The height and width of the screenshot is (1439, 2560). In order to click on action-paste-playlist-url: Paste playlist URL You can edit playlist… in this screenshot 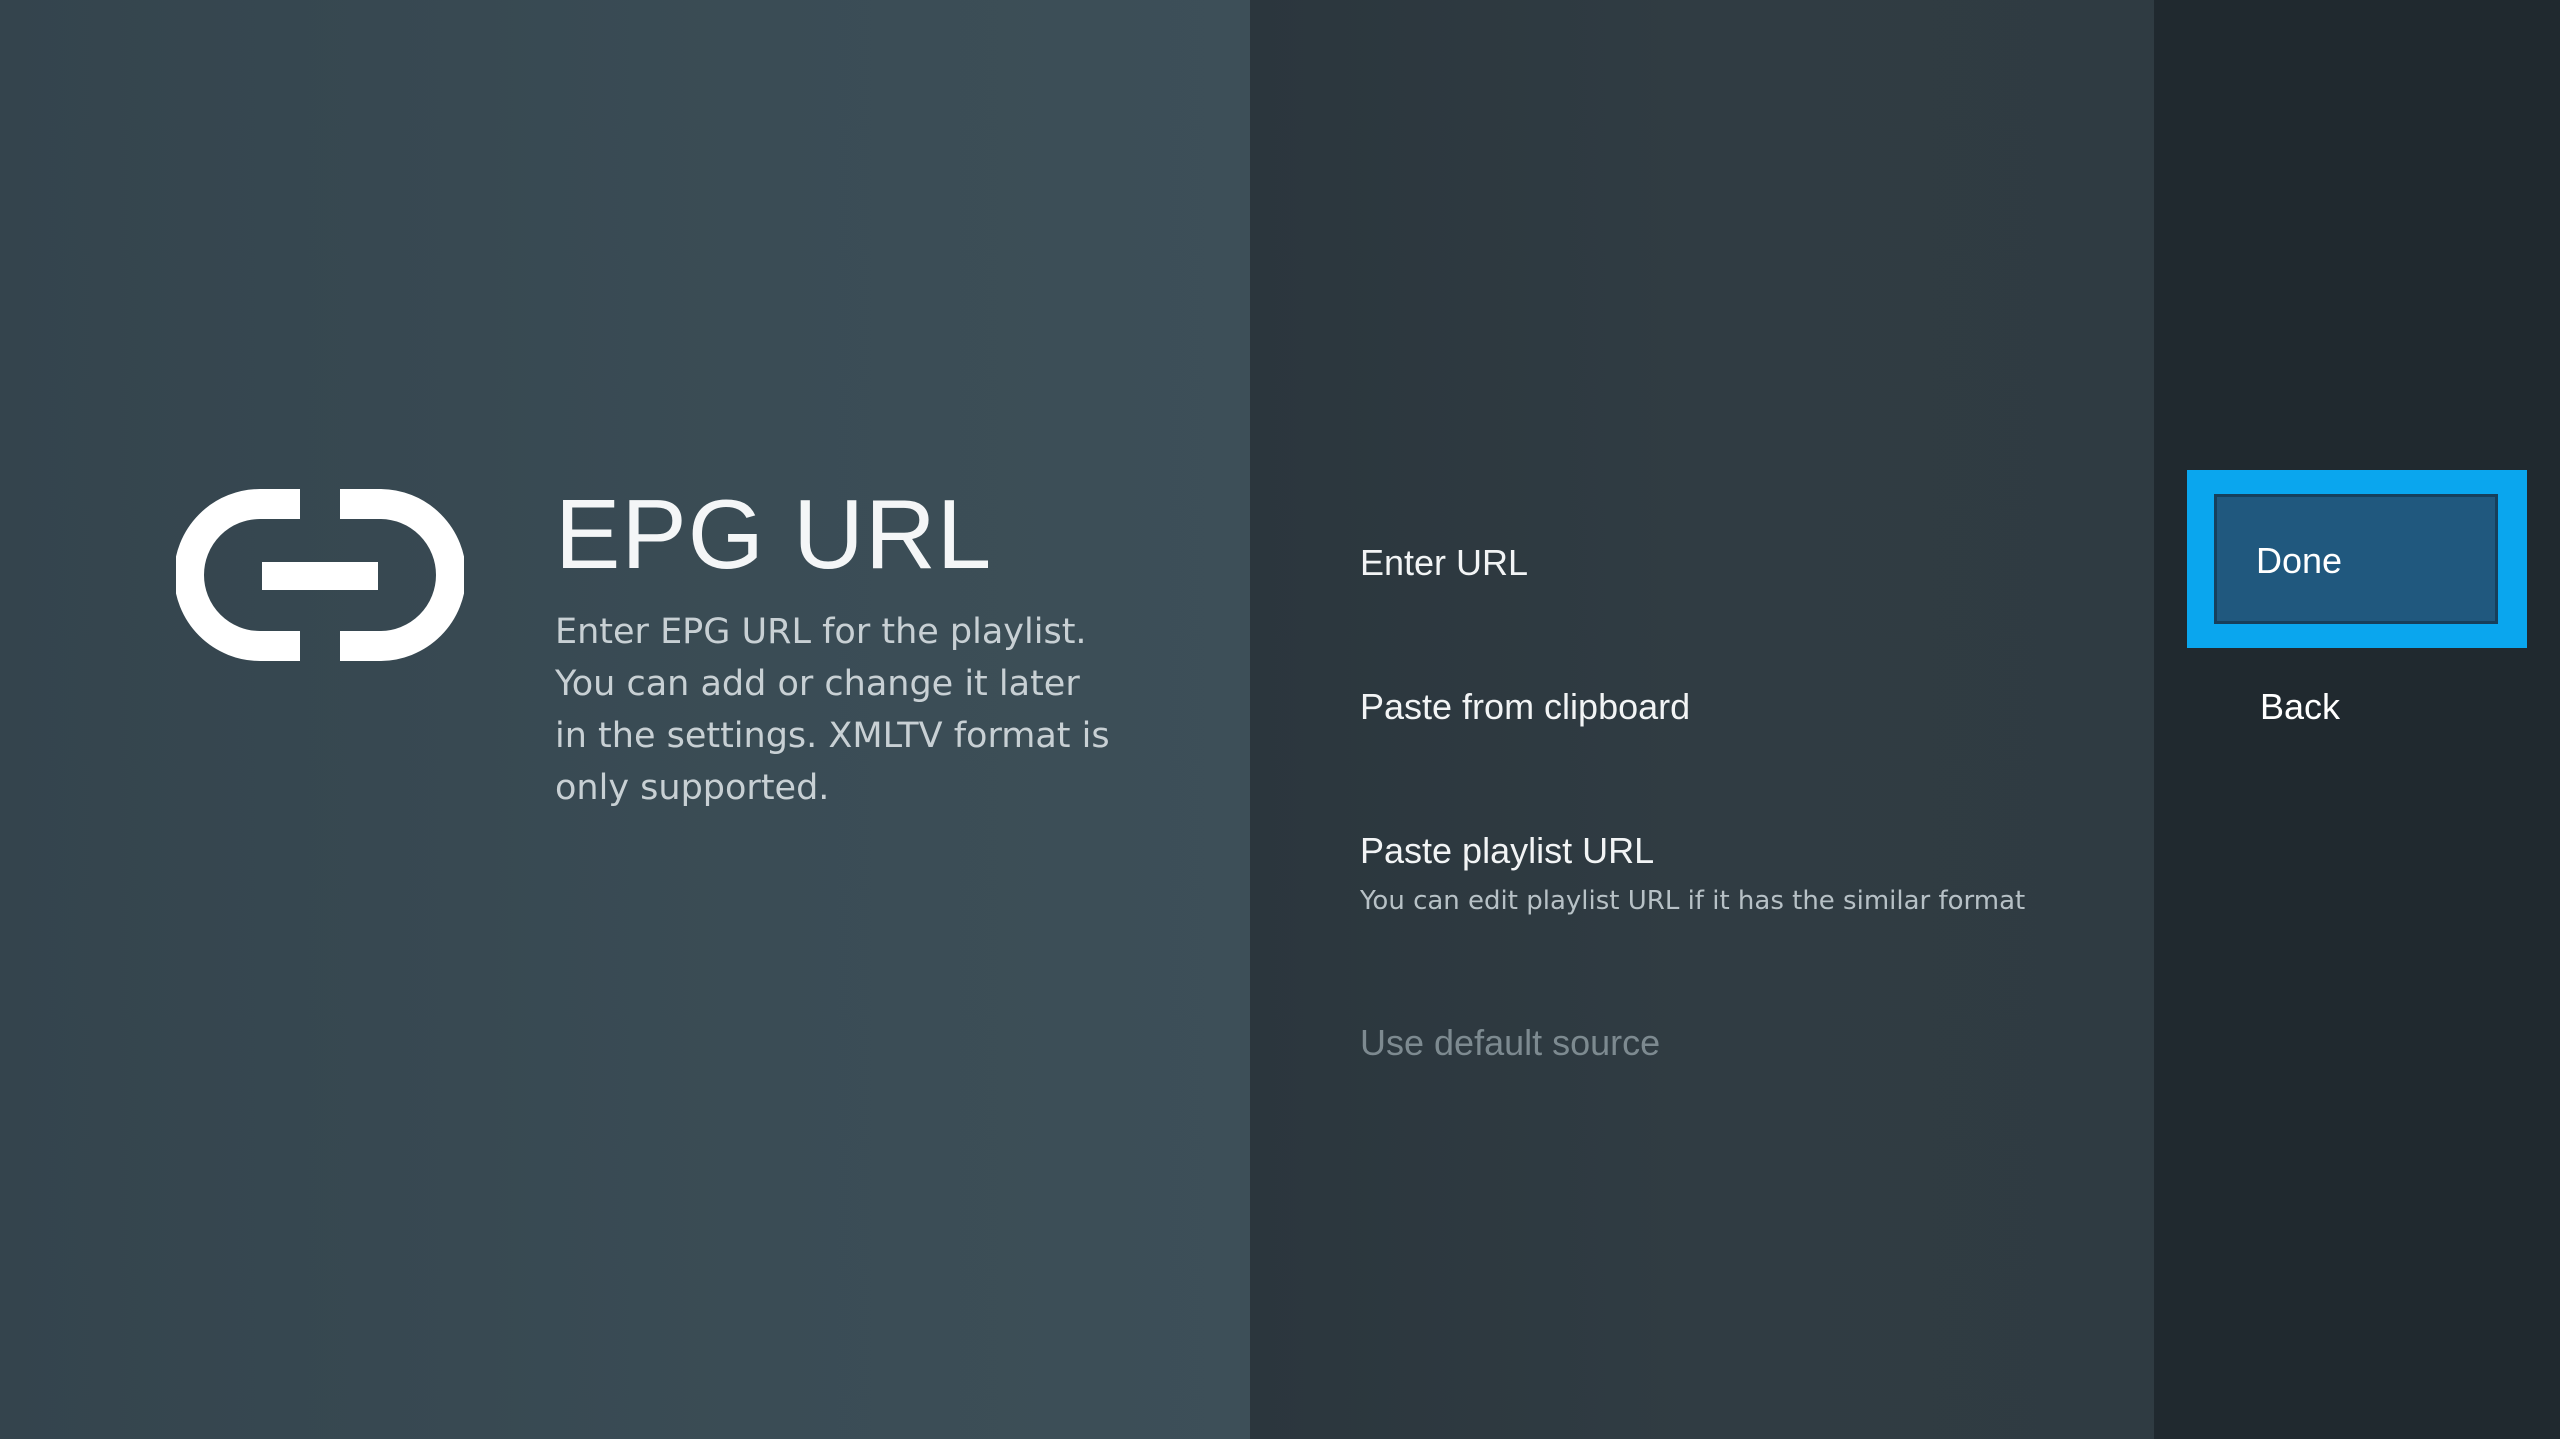, I will do `click(1740, 873)`.